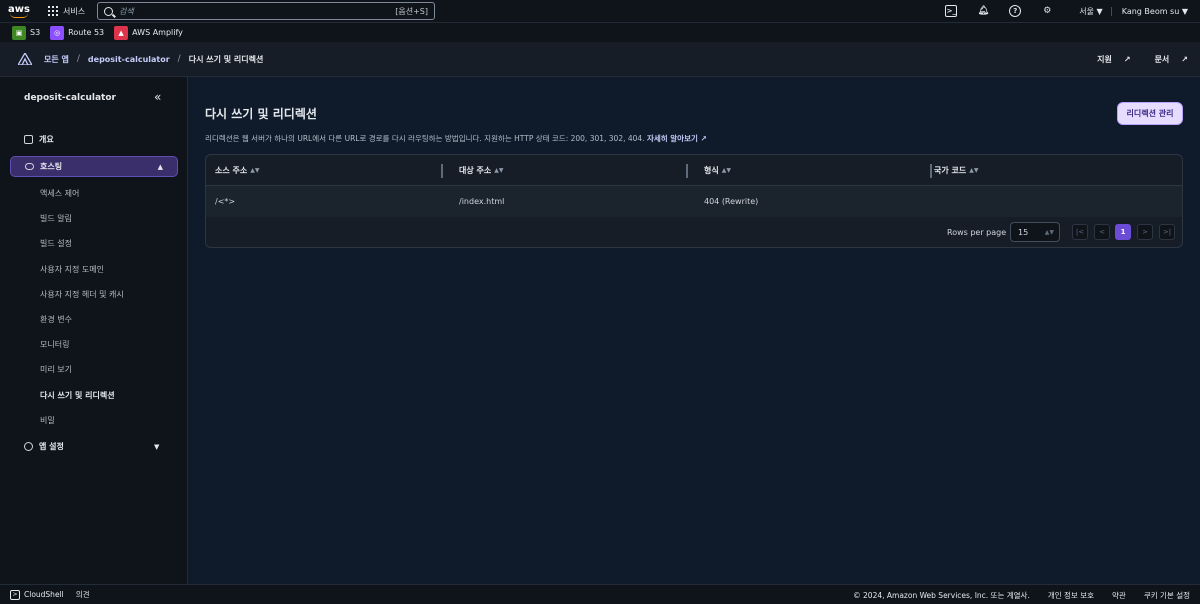 The image size is (1200, 604). I want to click on sidebar-item-custom-headers: 사용자 지정 헤더 및 캐시, so click(82, 294).